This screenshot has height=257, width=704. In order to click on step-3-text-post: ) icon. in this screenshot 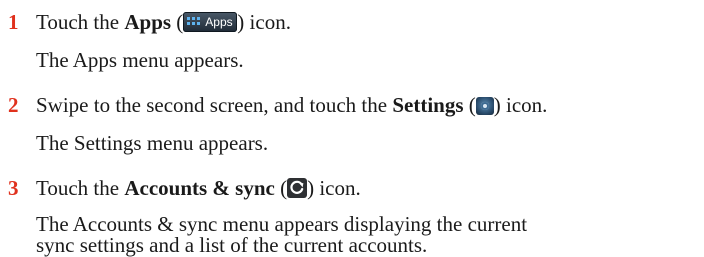, I will do `click(334, 188)`.